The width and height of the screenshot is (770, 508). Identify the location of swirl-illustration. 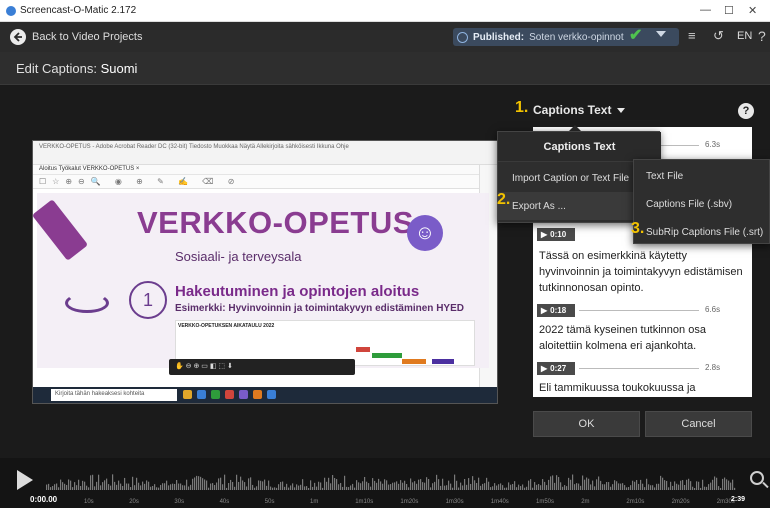
(87, 303).